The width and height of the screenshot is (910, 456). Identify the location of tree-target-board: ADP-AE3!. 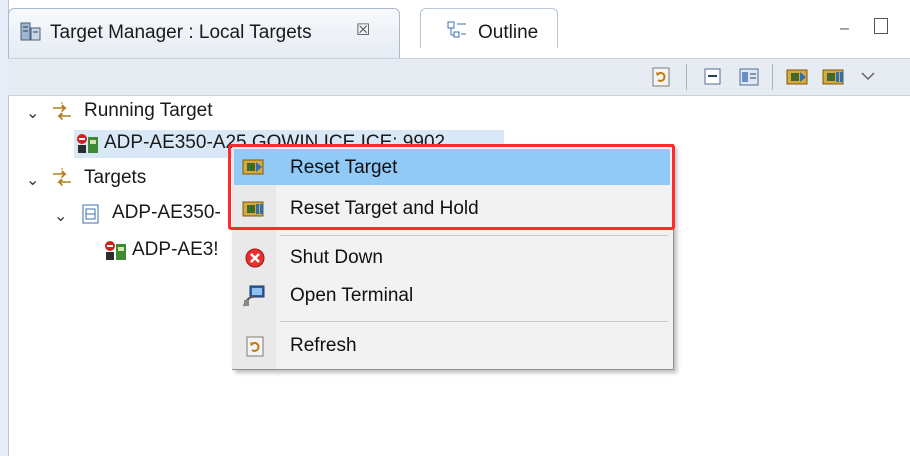
(175, 250).